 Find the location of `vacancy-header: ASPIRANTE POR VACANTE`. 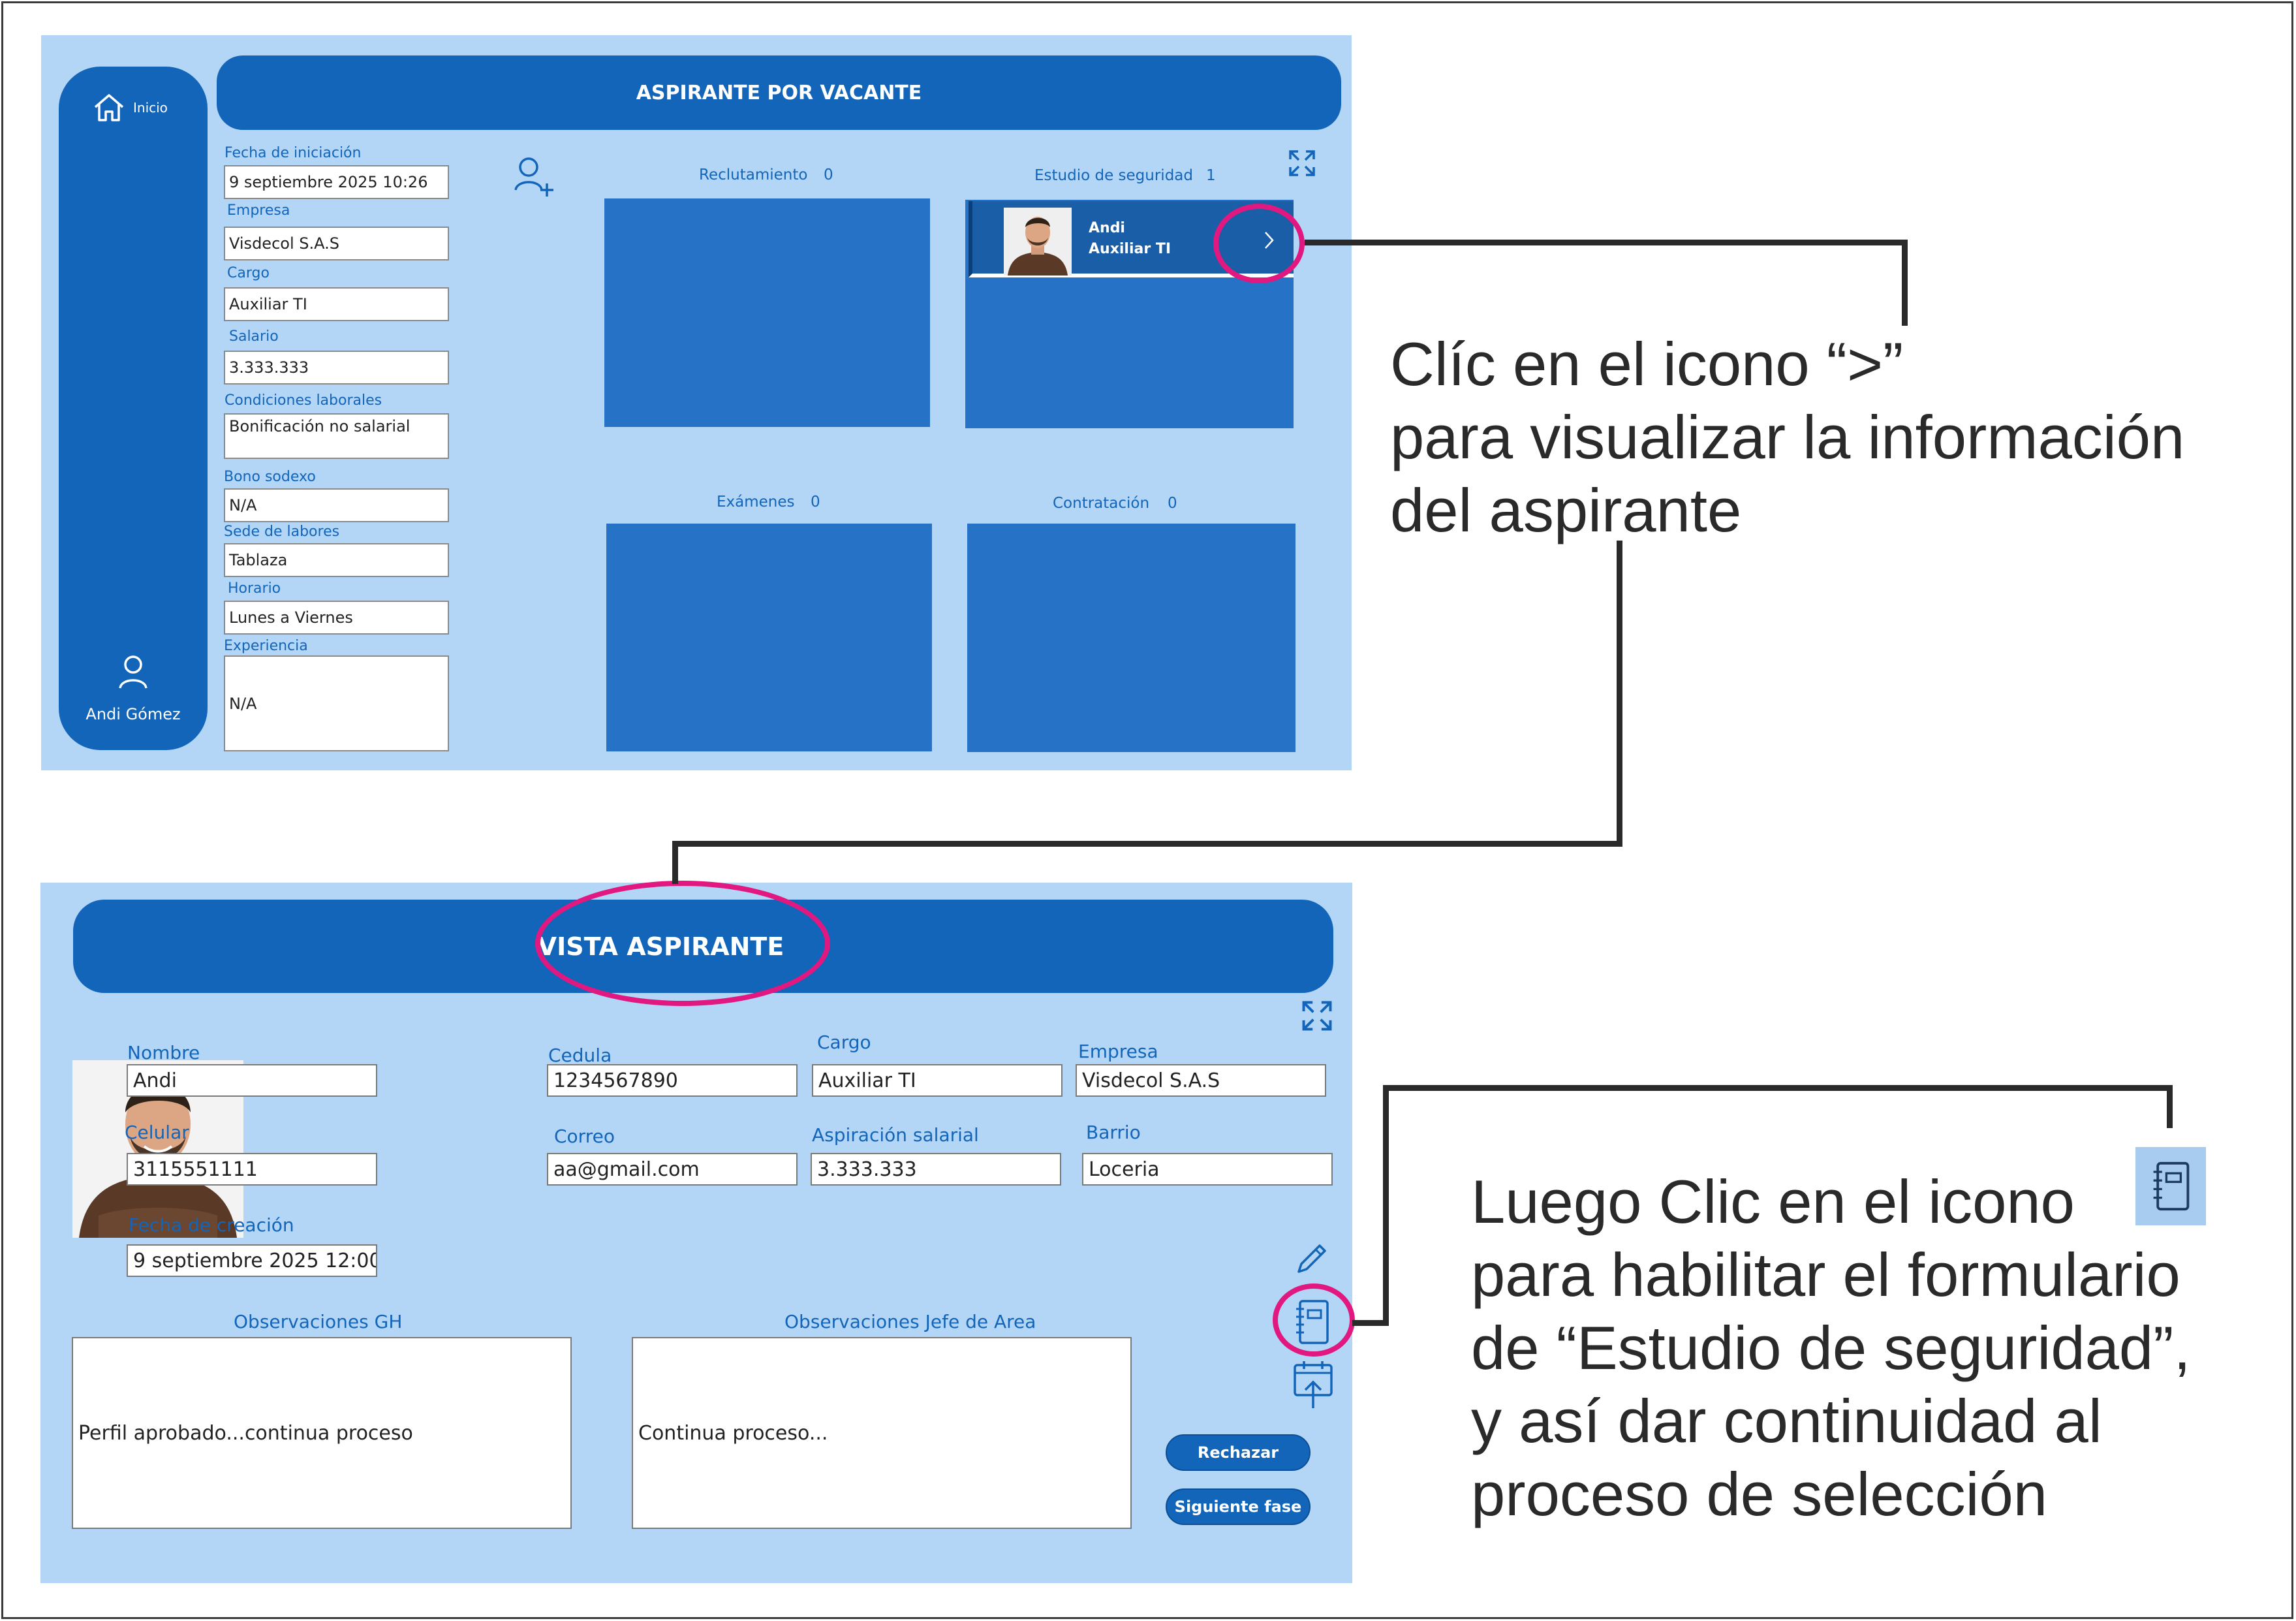

vacancy-header: ASPIRANTE POR VACANTE is located at coordinates (779, 92).